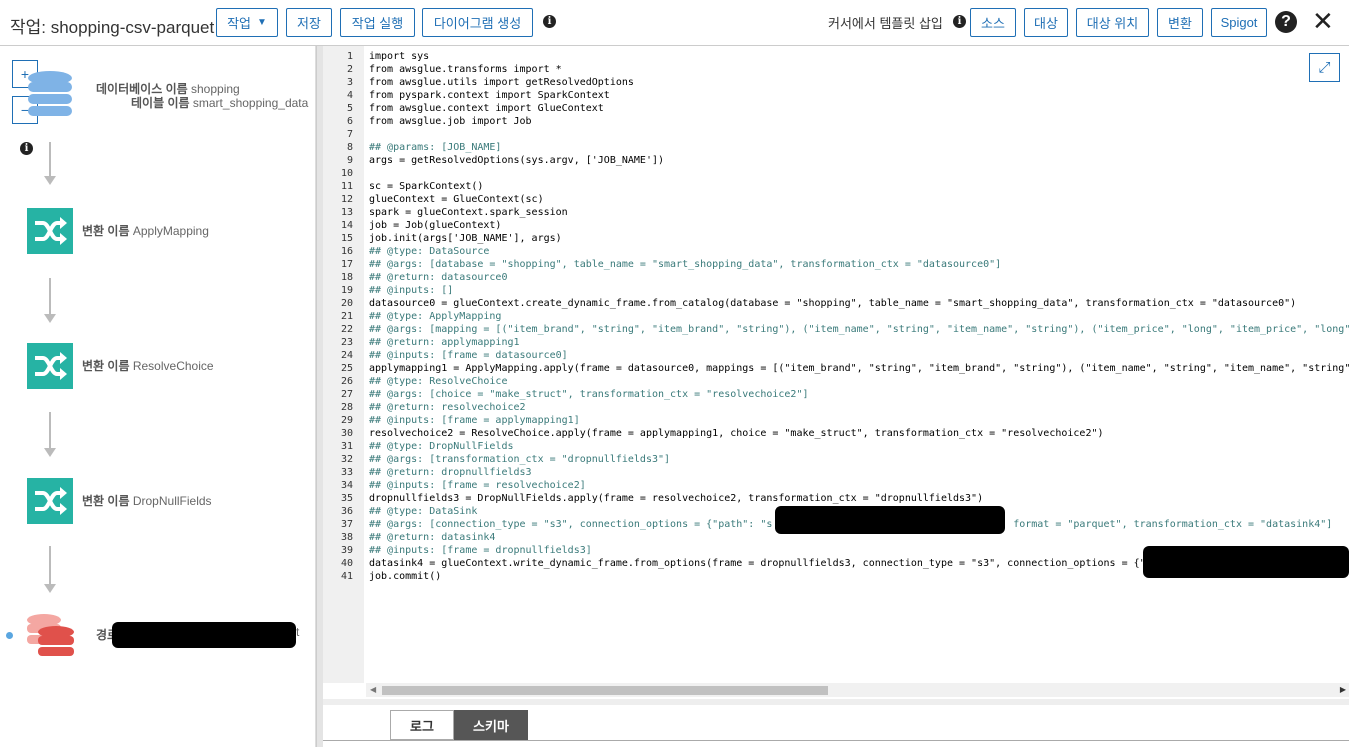 This screenshot has height=747, width=1349. Describe the element at coordinates (1286, 22) in the screenshot. I see `help-icon: ?` at that location.